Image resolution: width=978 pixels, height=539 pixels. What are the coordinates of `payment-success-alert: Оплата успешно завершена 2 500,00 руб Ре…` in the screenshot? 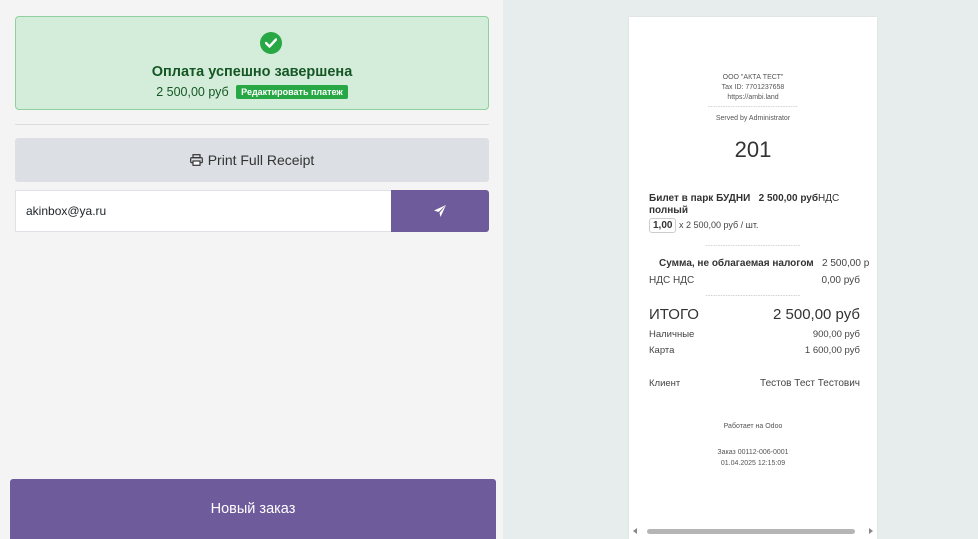 It's located at (252, 63).